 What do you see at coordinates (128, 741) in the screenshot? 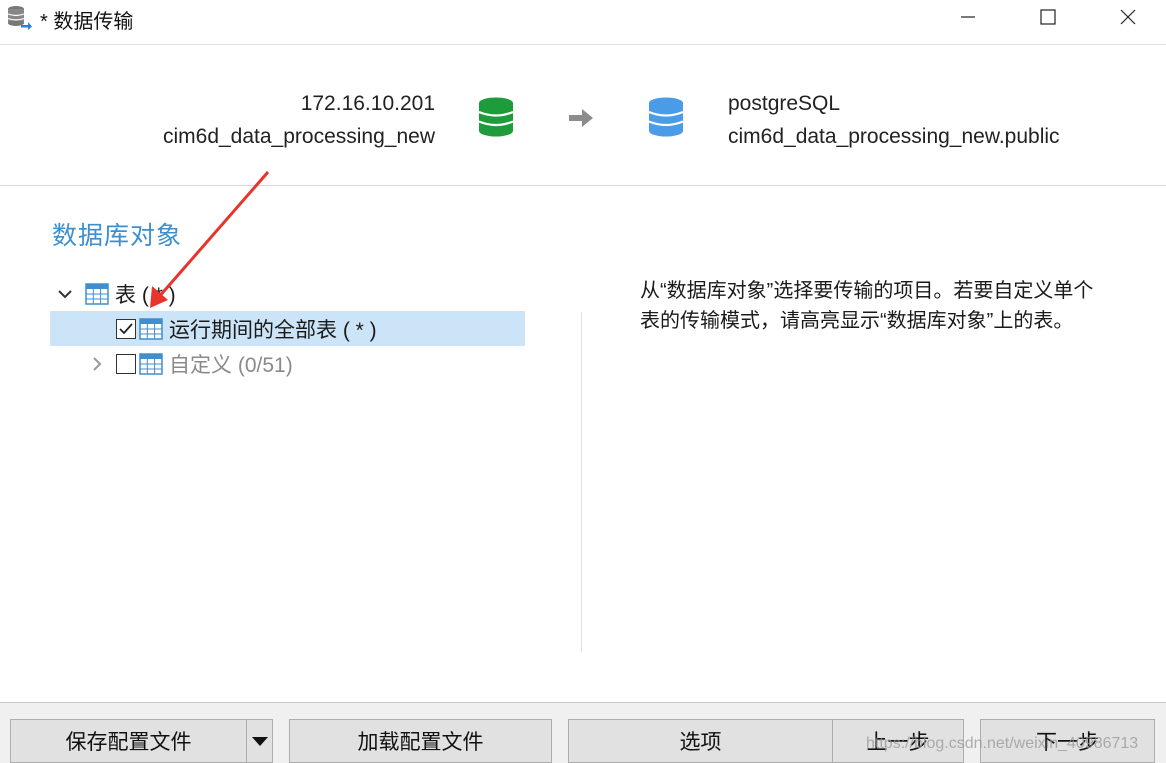
I see `save-config-button: 保存配置文件` at bounding box center [128, 741].